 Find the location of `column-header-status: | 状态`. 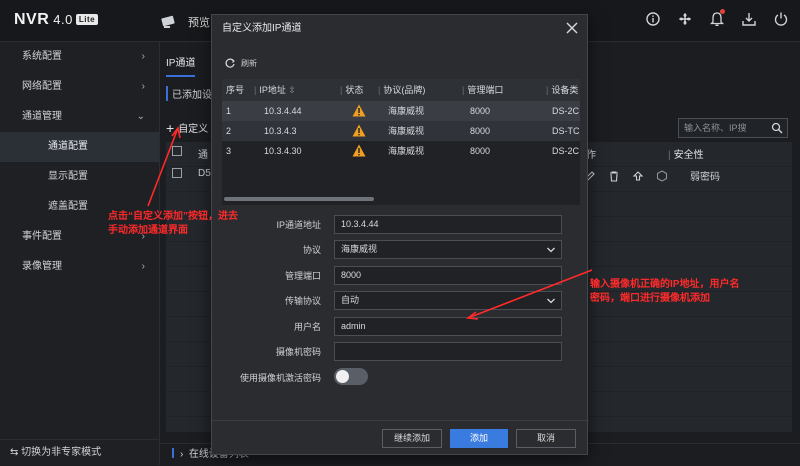

column-header-status: | 状态 is located at coordinates (352, 90).